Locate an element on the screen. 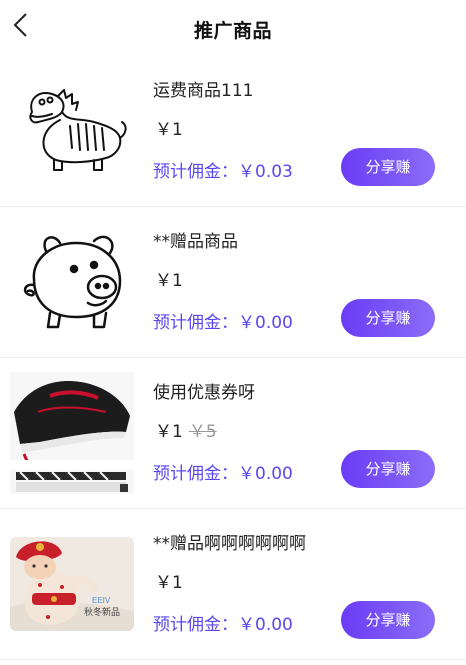  app-header: 推广商品 is located at coordinates (233, 28).